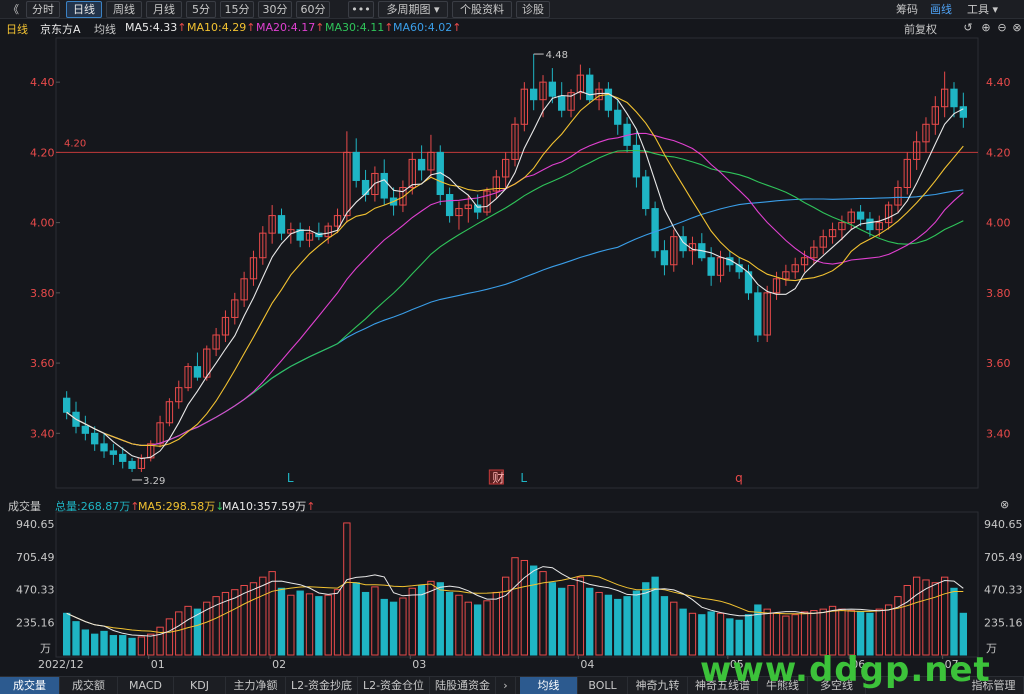 The width and height of the screenshot is (1024, 694). I want to click on tab-kdj: KDJ, so click(200, 685).